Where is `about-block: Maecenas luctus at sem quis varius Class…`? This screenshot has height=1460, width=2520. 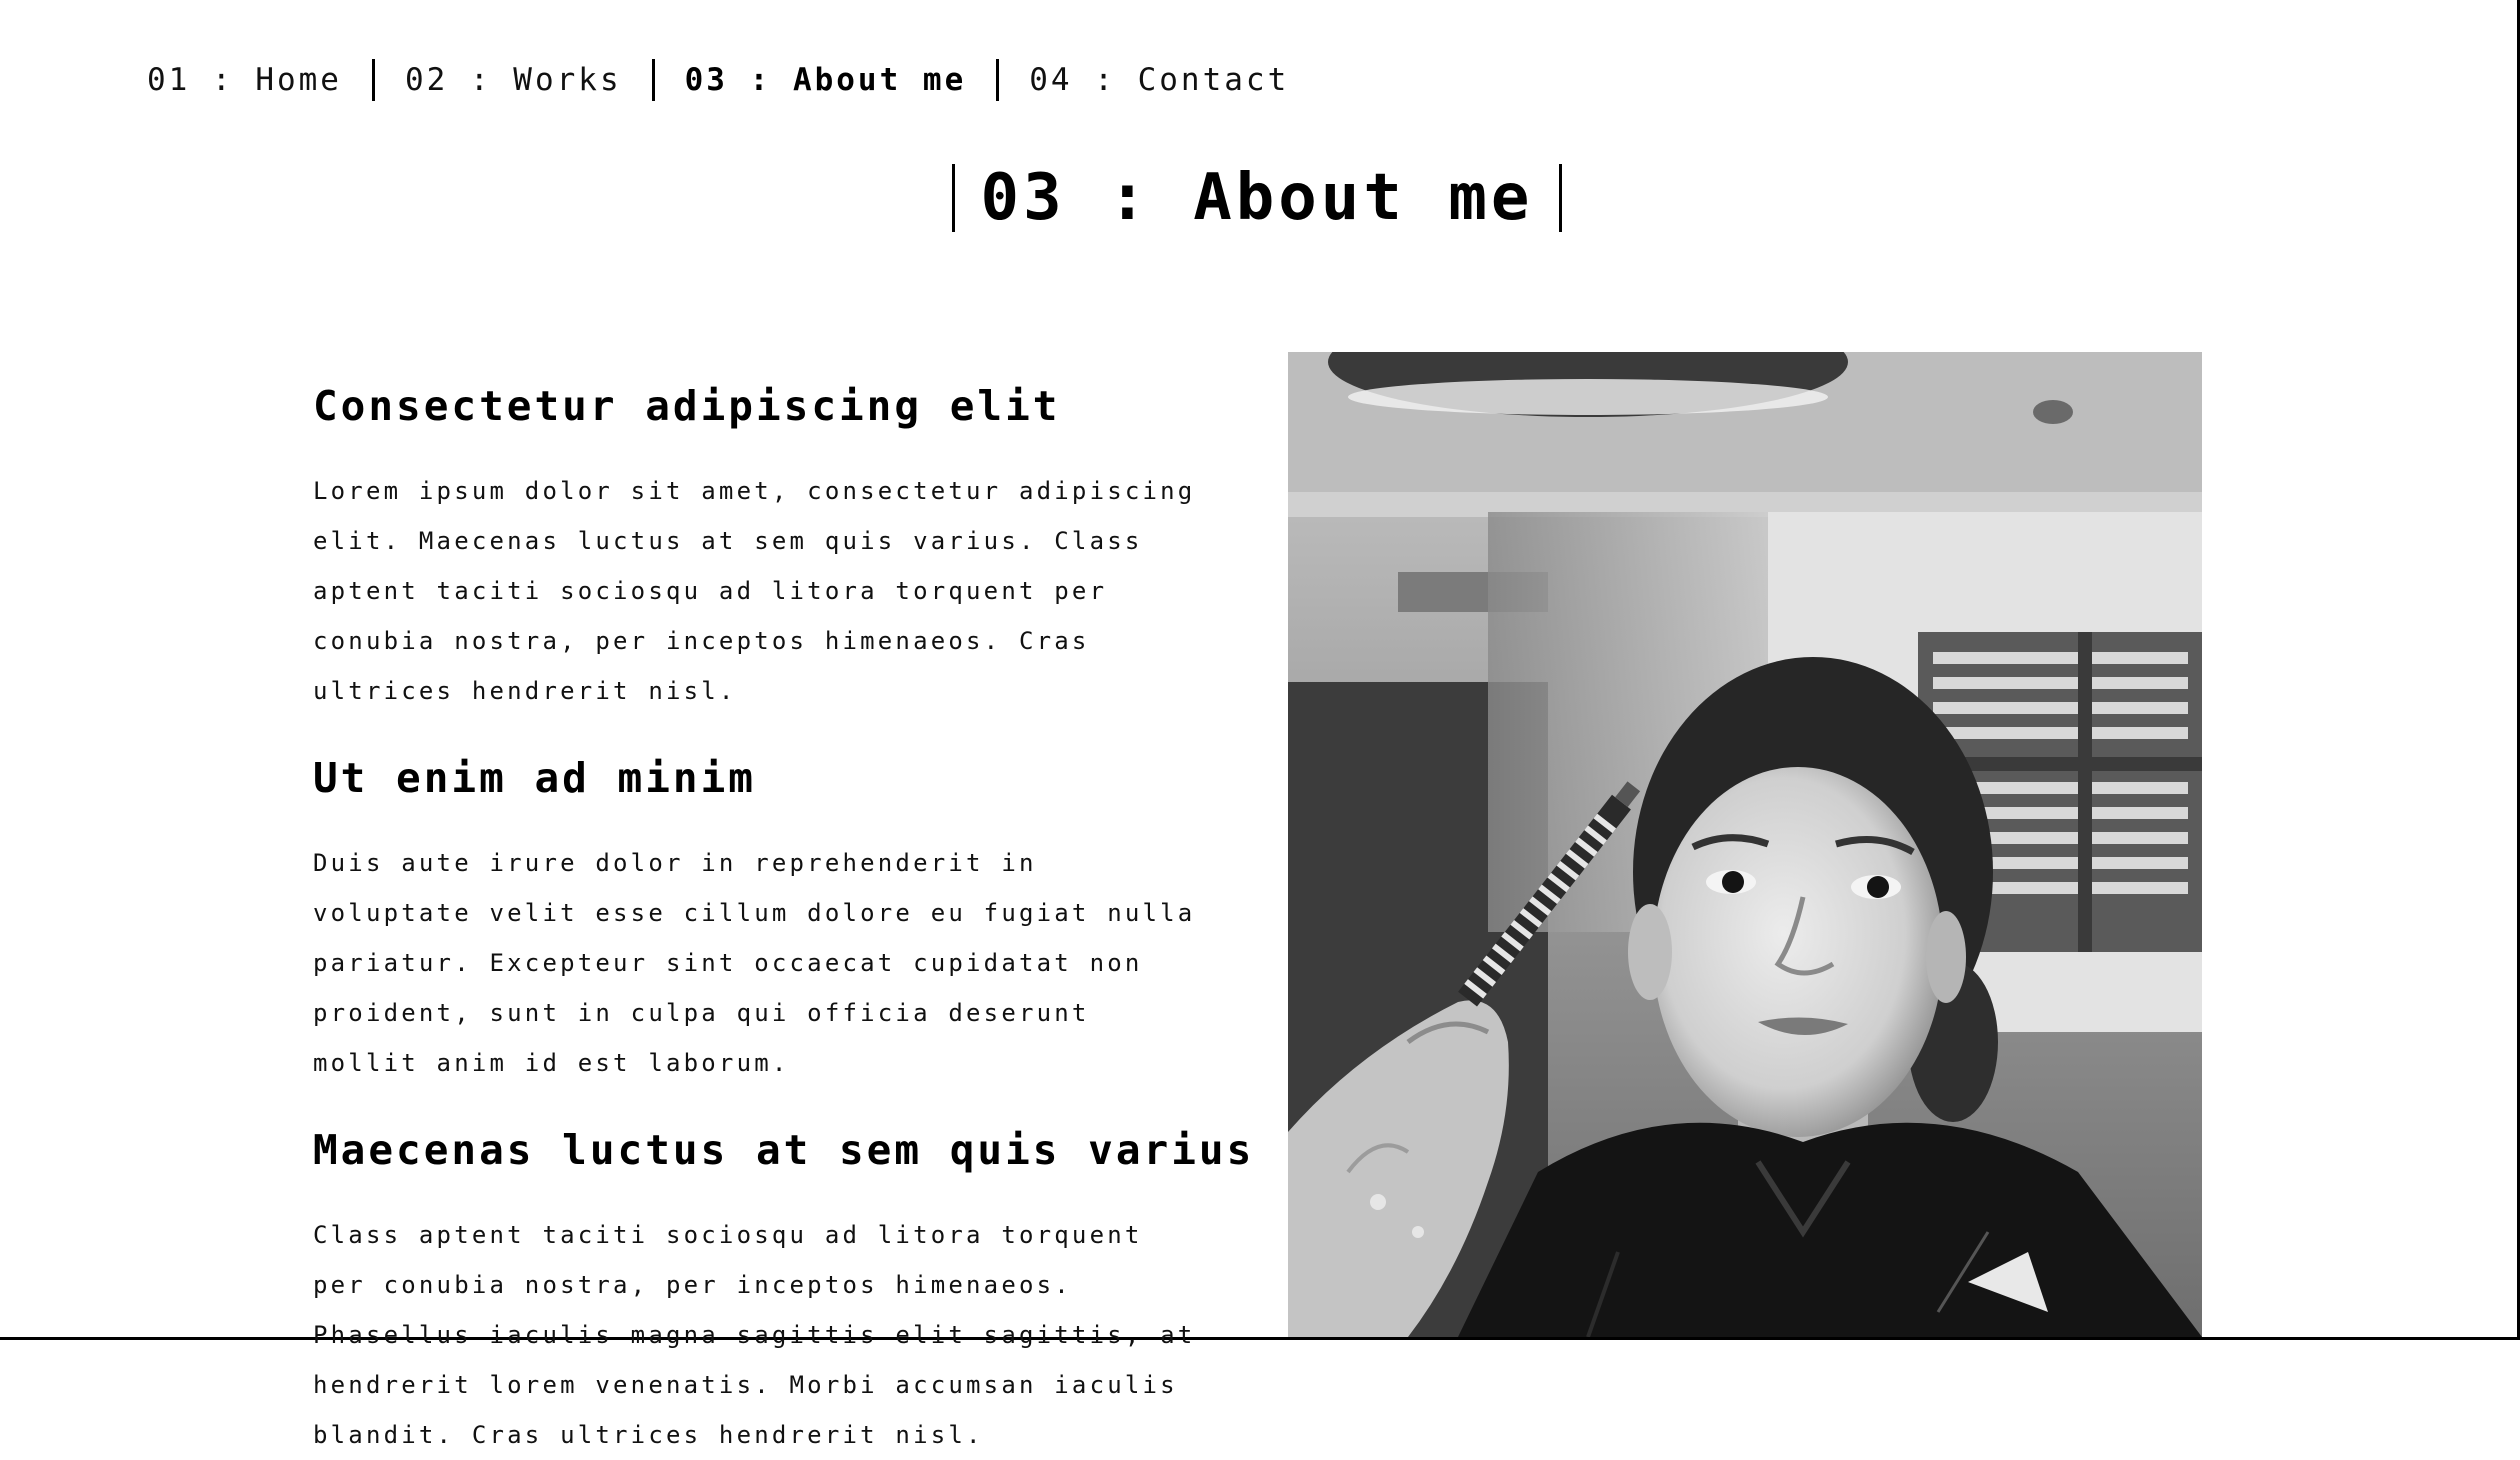
about-block: Maecenas luctus at sem quis varius Class… is located at coordinates (784, 1292).